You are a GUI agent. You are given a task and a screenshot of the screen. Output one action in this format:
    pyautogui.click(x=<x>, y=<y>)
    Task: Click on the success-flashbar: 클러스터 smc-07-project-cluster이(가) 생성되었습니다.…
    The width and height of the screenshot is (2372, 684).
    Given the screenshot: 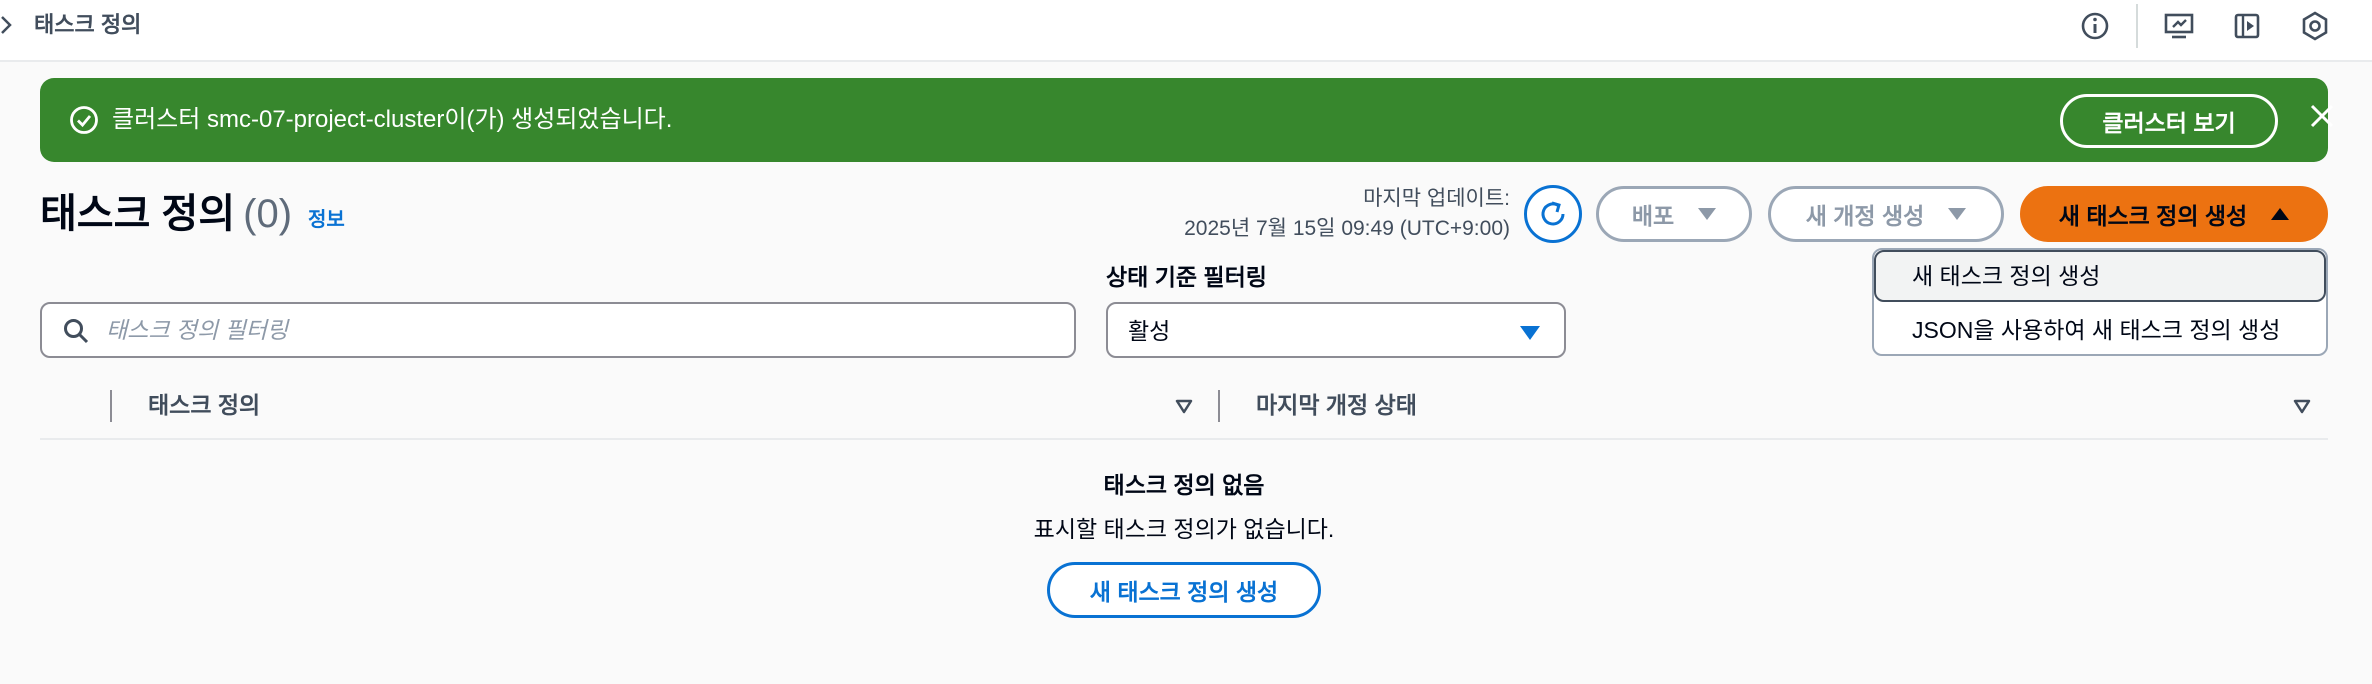 What is the action you would take?
    pyautogui.click(x=1187, y=120)
    